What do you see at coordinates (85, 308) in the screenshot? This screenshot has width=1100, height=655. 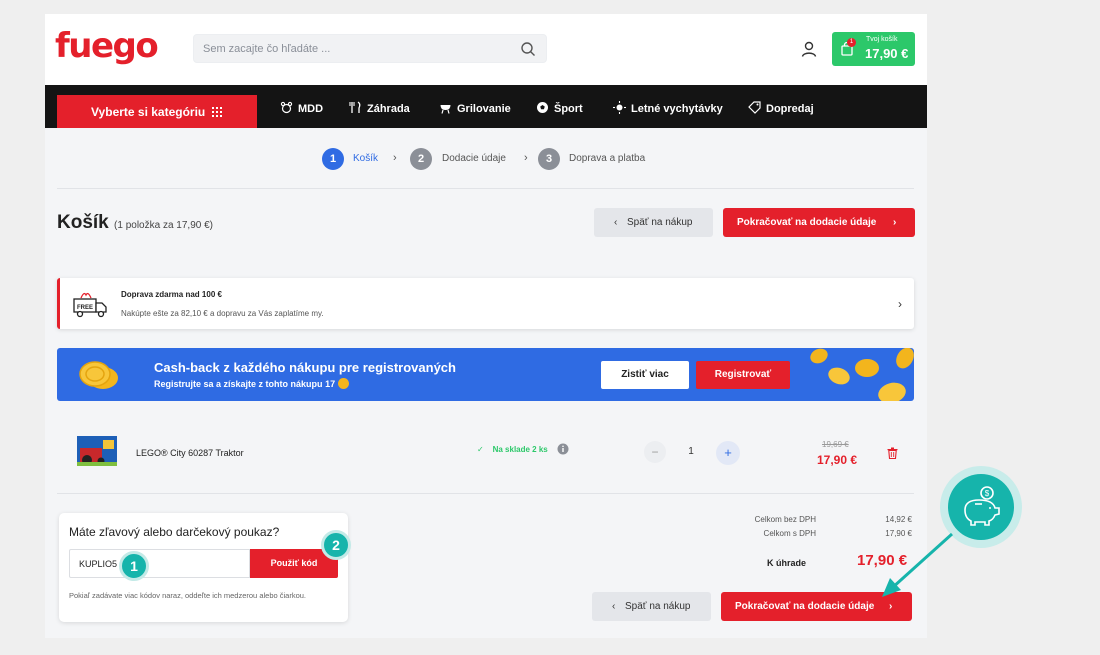 I see `free-label: FREE` at bounding box center [85, 308].